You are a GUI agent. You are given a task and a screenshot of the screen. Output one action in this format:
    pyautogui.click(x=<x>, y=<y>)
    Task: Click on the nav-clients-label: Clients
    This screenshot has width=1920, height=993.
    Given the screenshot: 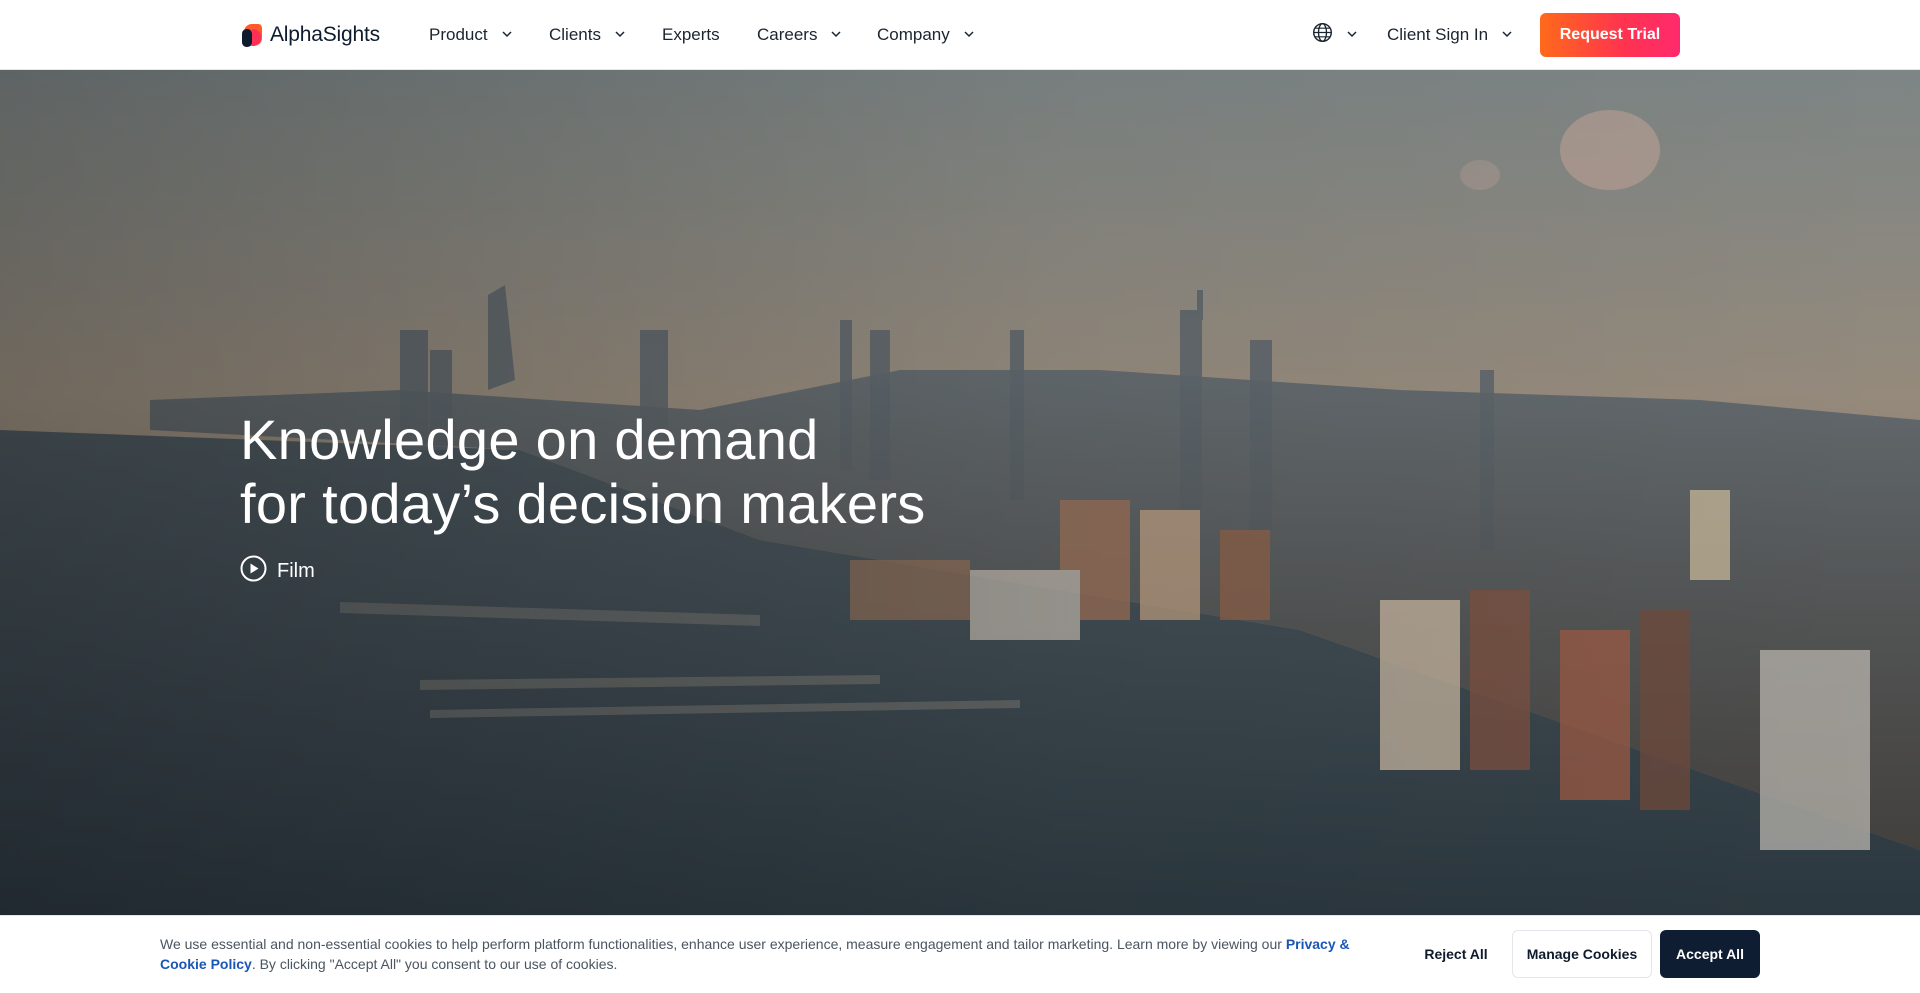 What is the action you would take?
    pyautogui.click(x=575, y=34)
    